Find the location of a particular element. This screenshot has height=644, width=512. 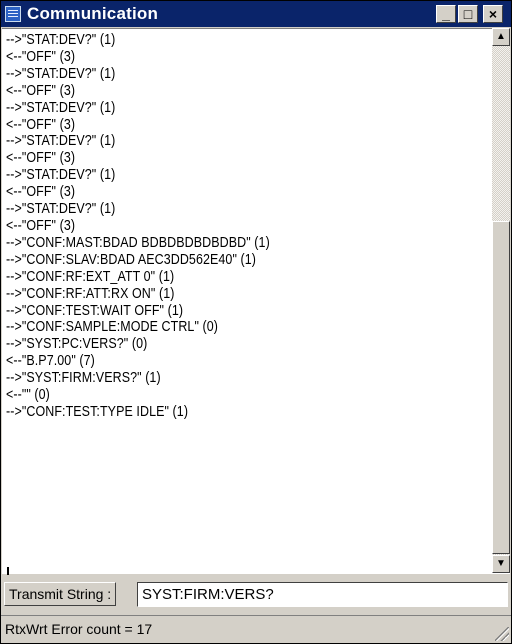

transmit-row: Transmit String : is located at coordinates (256, 594).